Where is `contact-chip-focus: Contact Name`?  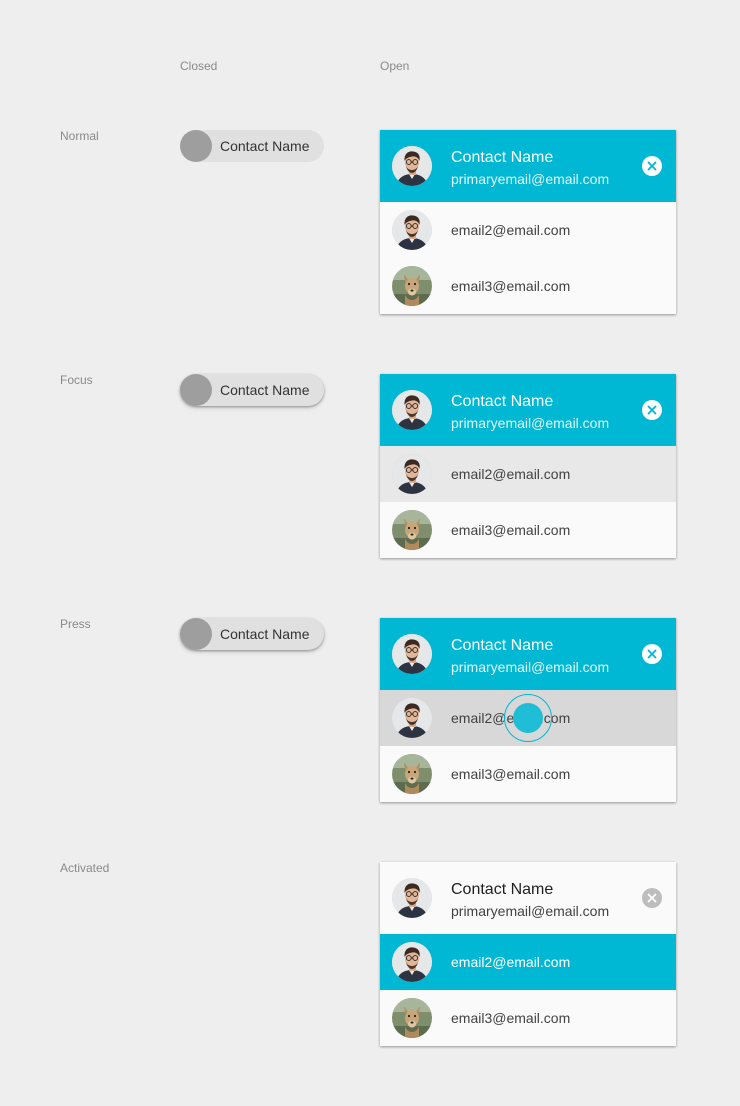
contact-chip-focus: Contact Name is located at coordinates (252, 390).